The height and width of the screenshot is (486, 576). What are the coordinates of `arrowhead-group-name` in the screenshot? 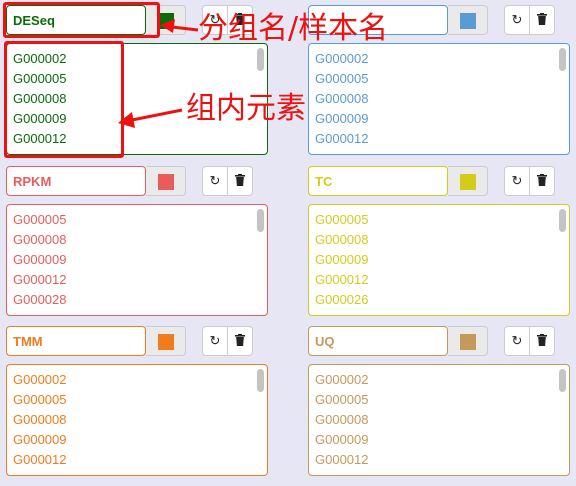 It's located at (167, 26).